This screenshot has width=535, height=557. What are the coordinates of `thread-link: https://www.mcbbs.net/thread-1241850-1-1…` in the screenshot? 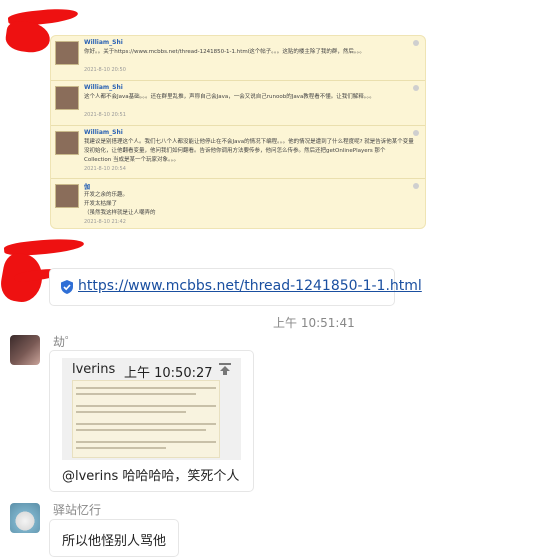 It's located at (250, 286).